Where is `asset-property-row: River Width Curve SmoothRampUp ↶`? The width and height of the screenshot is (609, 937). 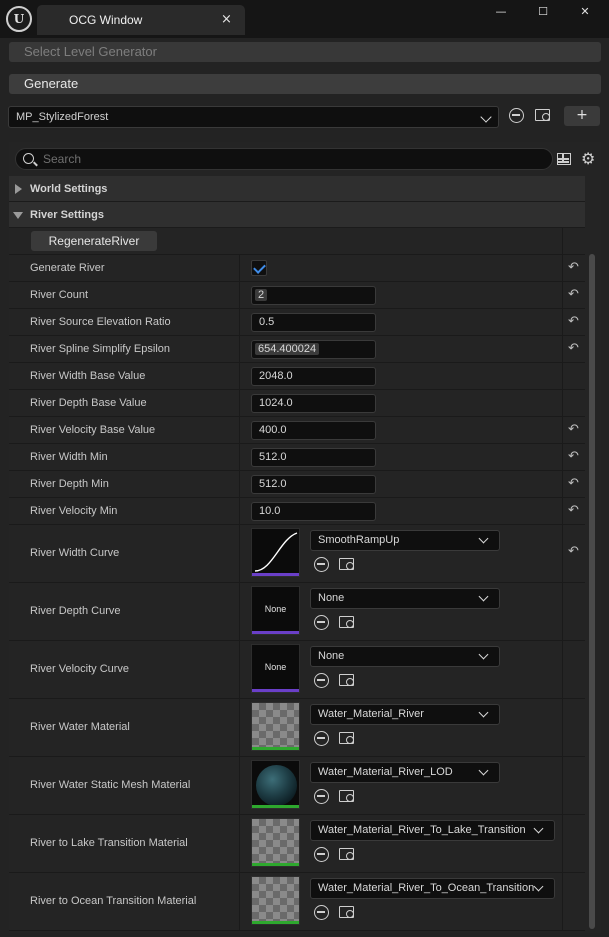 asset-property-row: River Width Curve SmoothRampUp ↶ is located at coordinates (297, 554).